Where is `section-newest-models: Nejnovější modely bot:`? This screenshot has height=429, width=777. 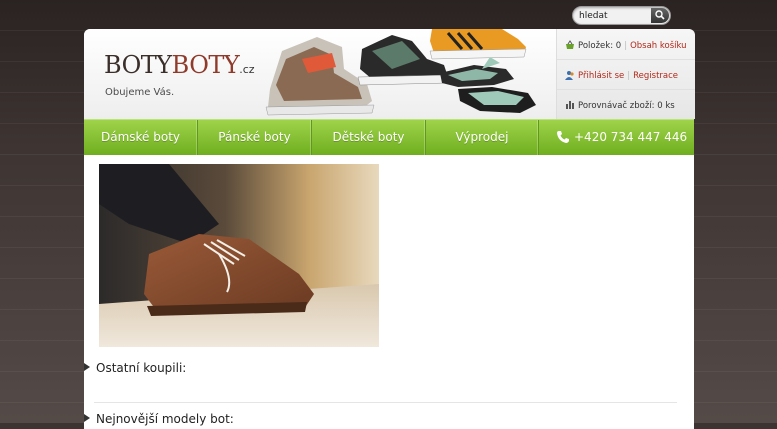
section-newest-models: Nejnovější modely bot: is located at coordinates (159, 419).